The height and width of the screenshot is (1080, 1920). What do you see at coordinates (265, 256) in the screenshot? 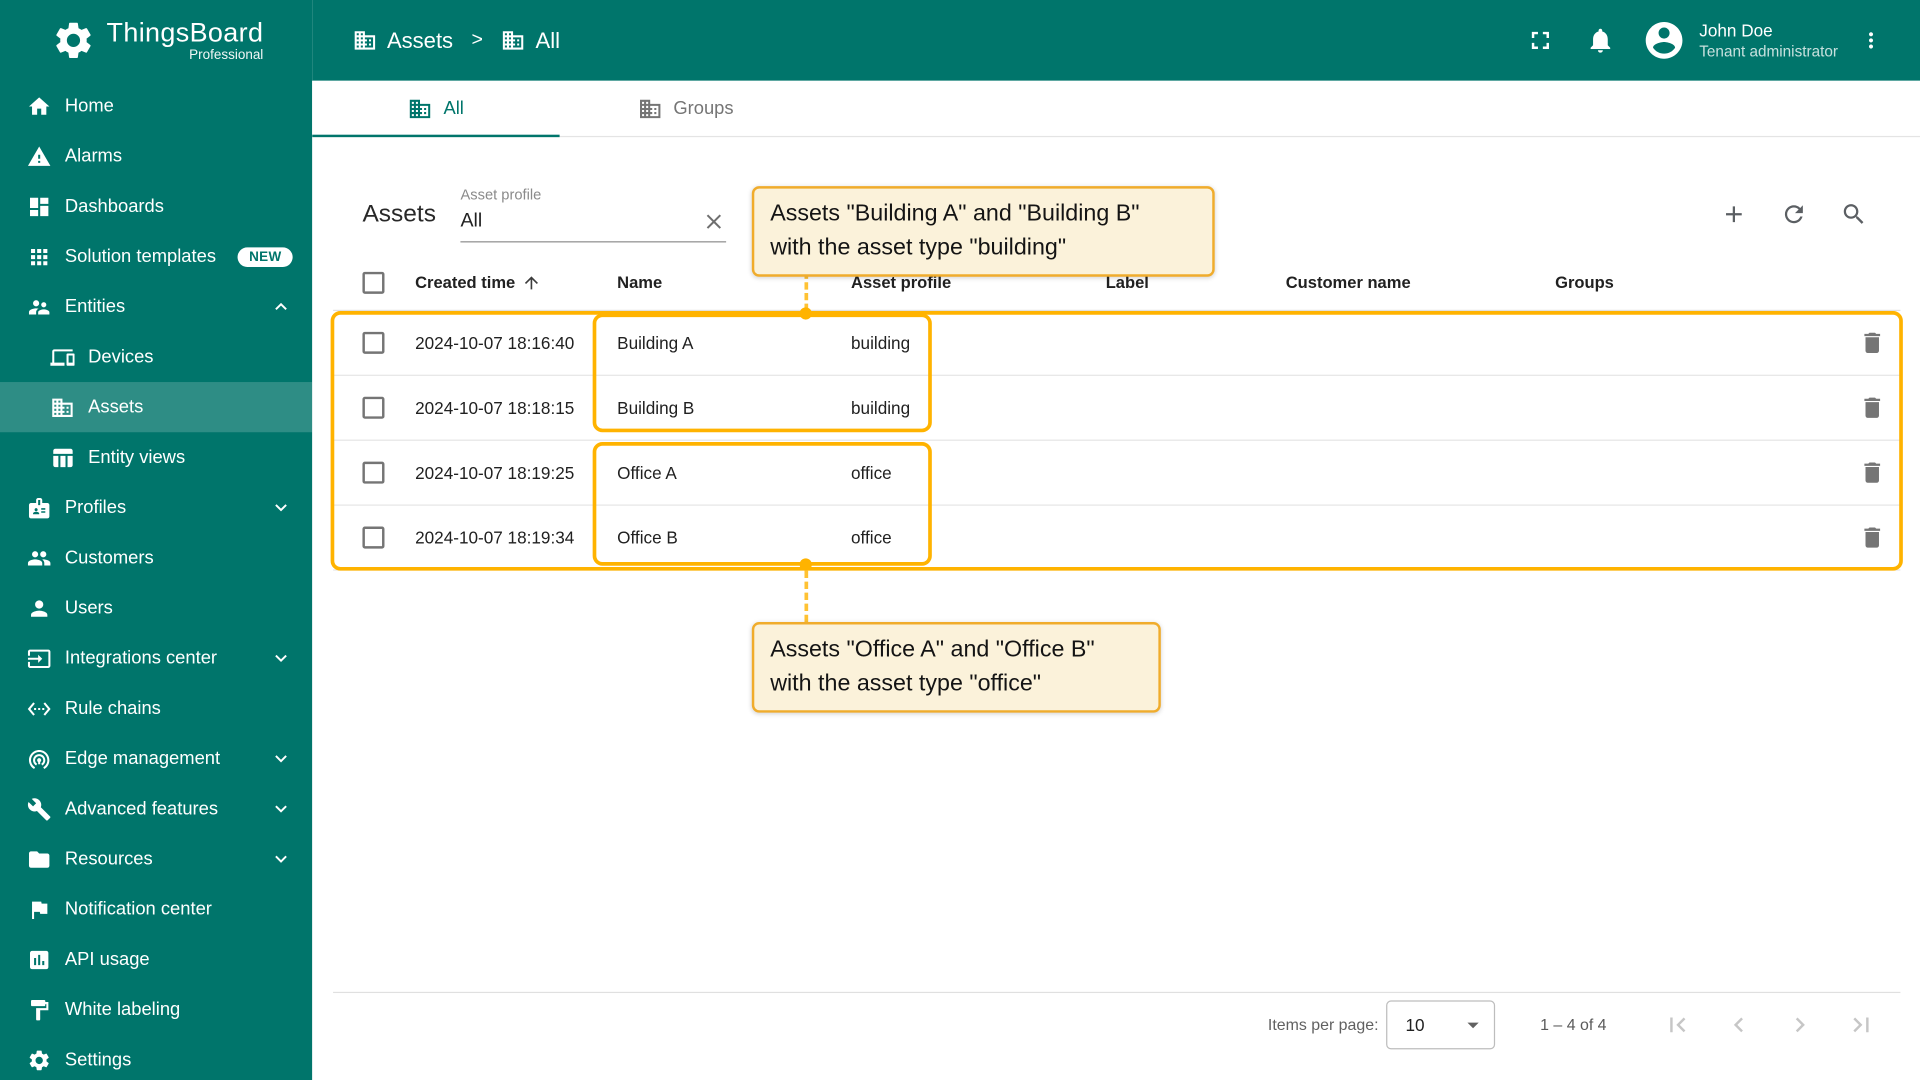
I see `new-badge: NEW` at bounding box center [265, 256].